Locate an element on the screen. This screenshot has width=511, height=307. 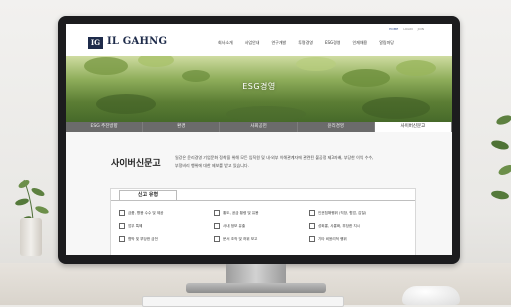
main-nav: 회사소개 사업안내 연구개발 투명경영 ESG경영 인재채용 알림마당 is located at coordinates (306, 43).